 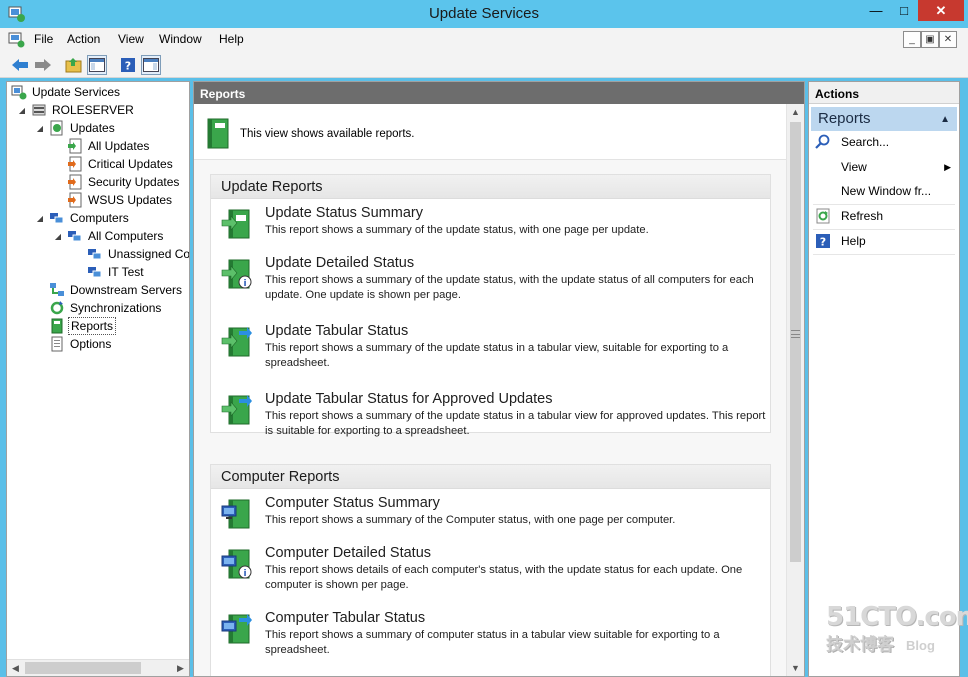 I want to click on up-one-level-button, so click(x=74, y=65).